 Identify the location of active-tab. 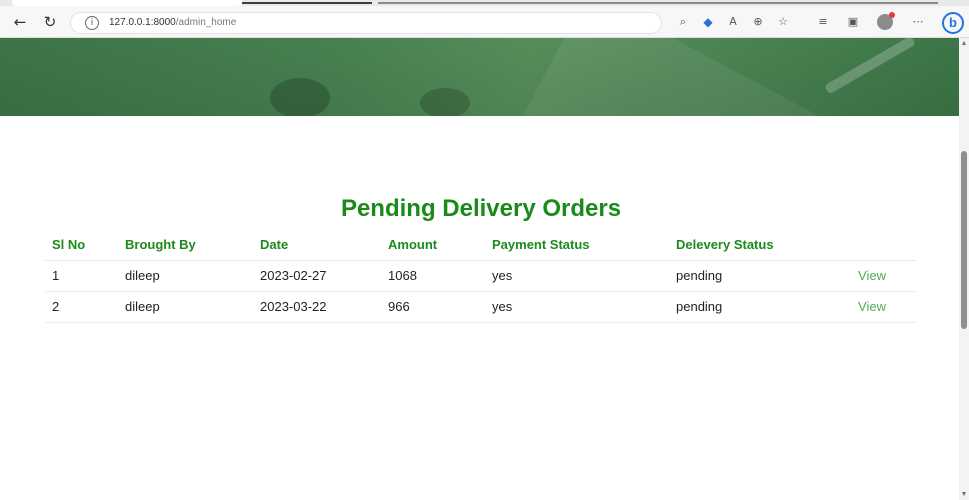
(127, 3).